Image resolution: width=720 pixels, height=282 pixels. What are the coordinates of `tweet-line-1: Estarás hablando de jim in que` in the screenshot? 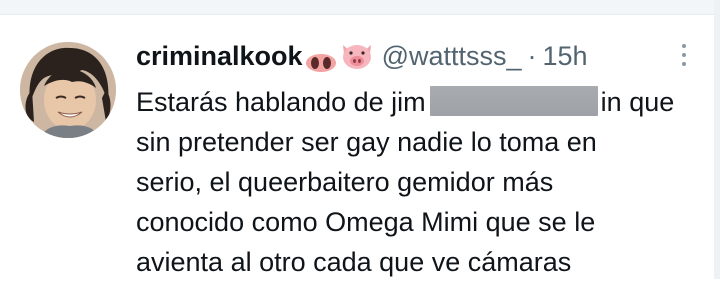 It's located at (421, 102).